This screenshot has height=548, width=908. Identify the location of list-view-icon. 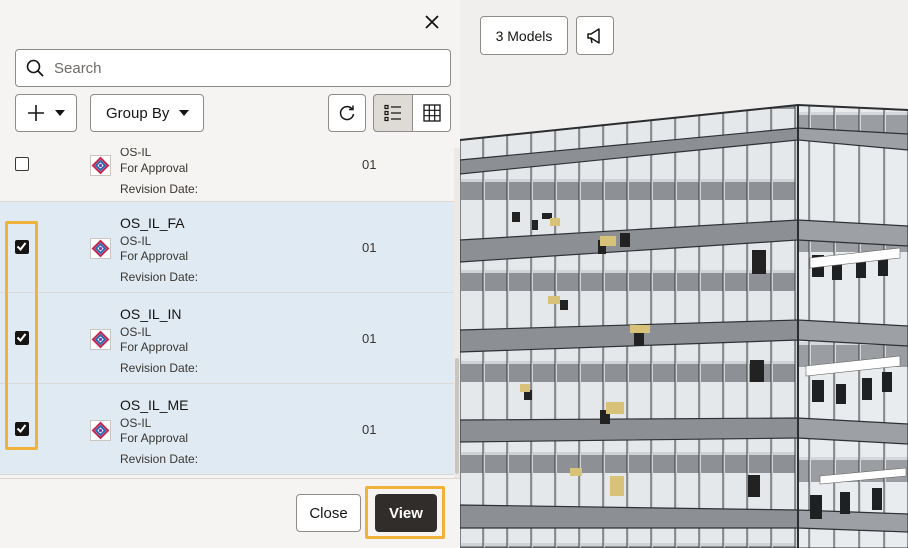
(392, 113).